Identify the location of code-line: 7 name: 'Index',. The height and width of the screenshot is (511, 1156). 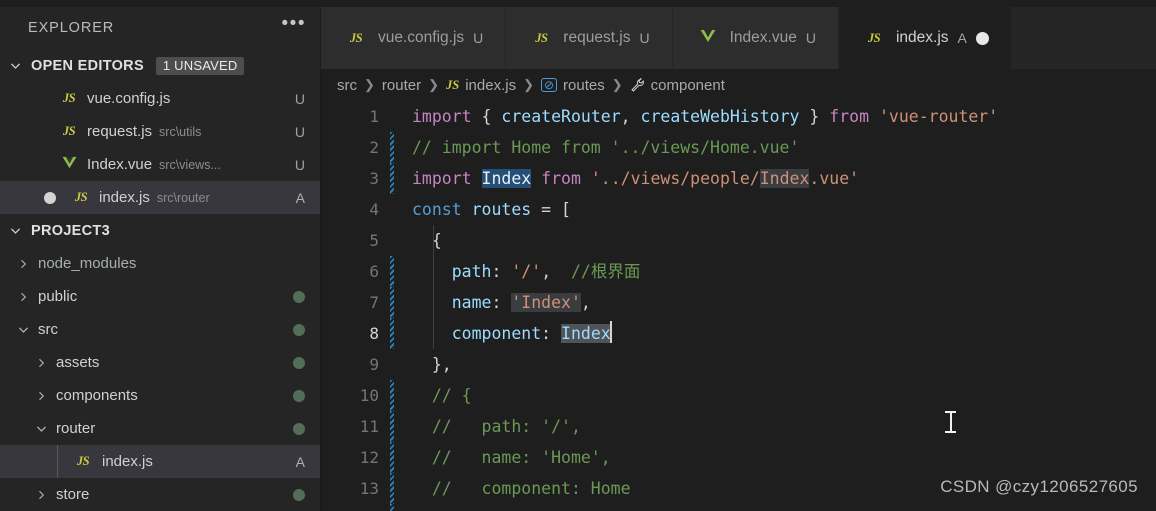
(738, 302).